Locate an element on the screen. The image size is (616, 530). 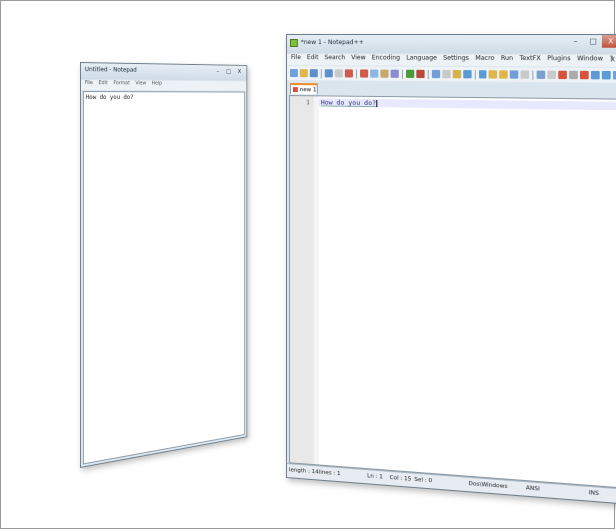
notepad-menu-edit: Edit is located at coordinates (103, 85).